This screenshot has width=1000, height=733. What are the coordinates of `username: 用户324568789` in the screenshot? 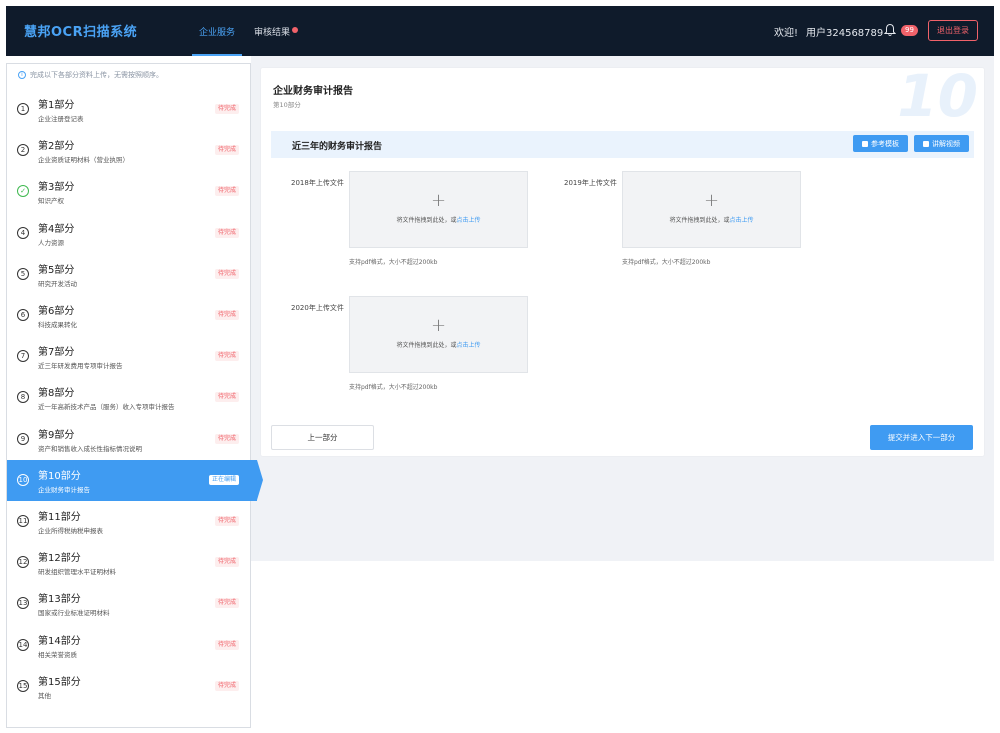 It's located at (845, 33).